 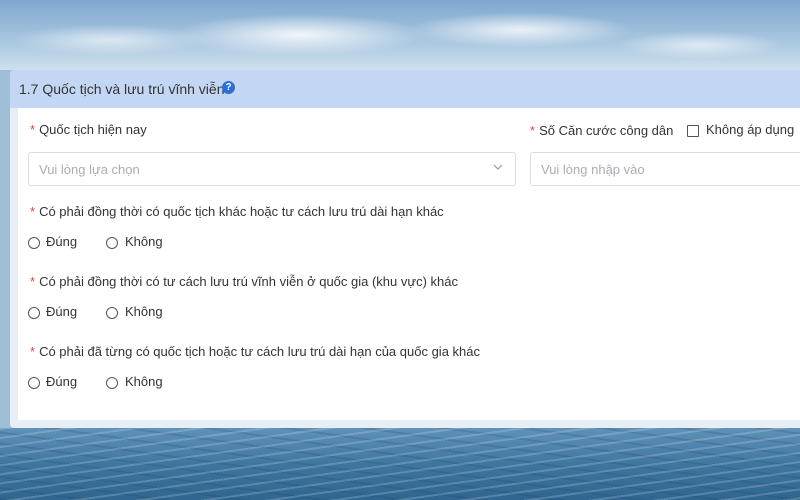 What do you see at coordinates (750, 129) in the screenshot?
I see `not-applicable-label: Không áp dụng` at bounding box center [750, 129].